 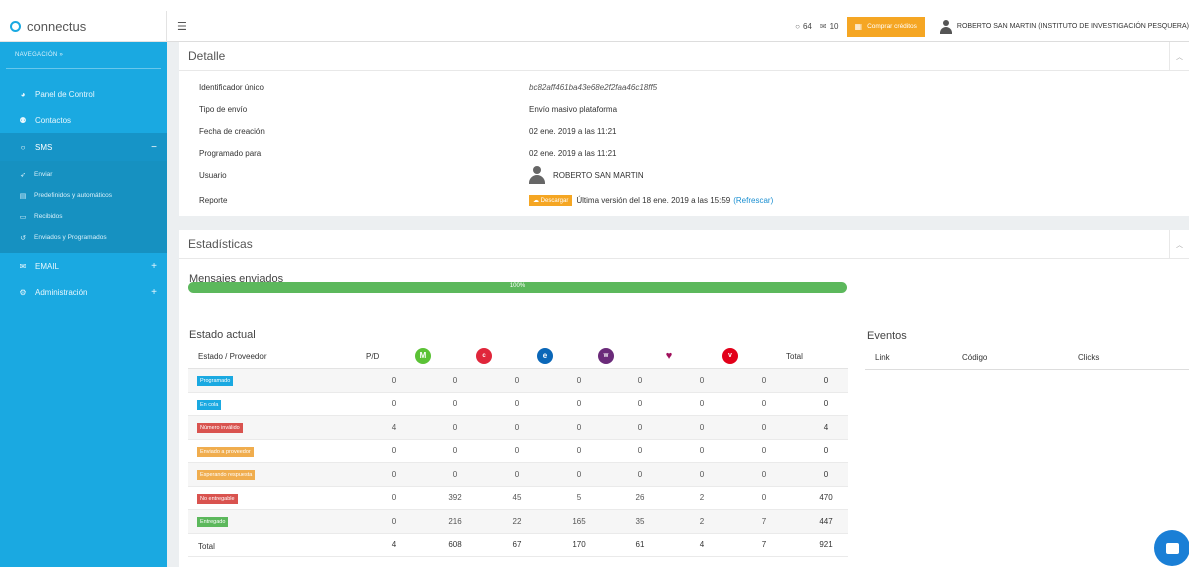 I want to click on table-cell: 7, so click(x=764, y=521).